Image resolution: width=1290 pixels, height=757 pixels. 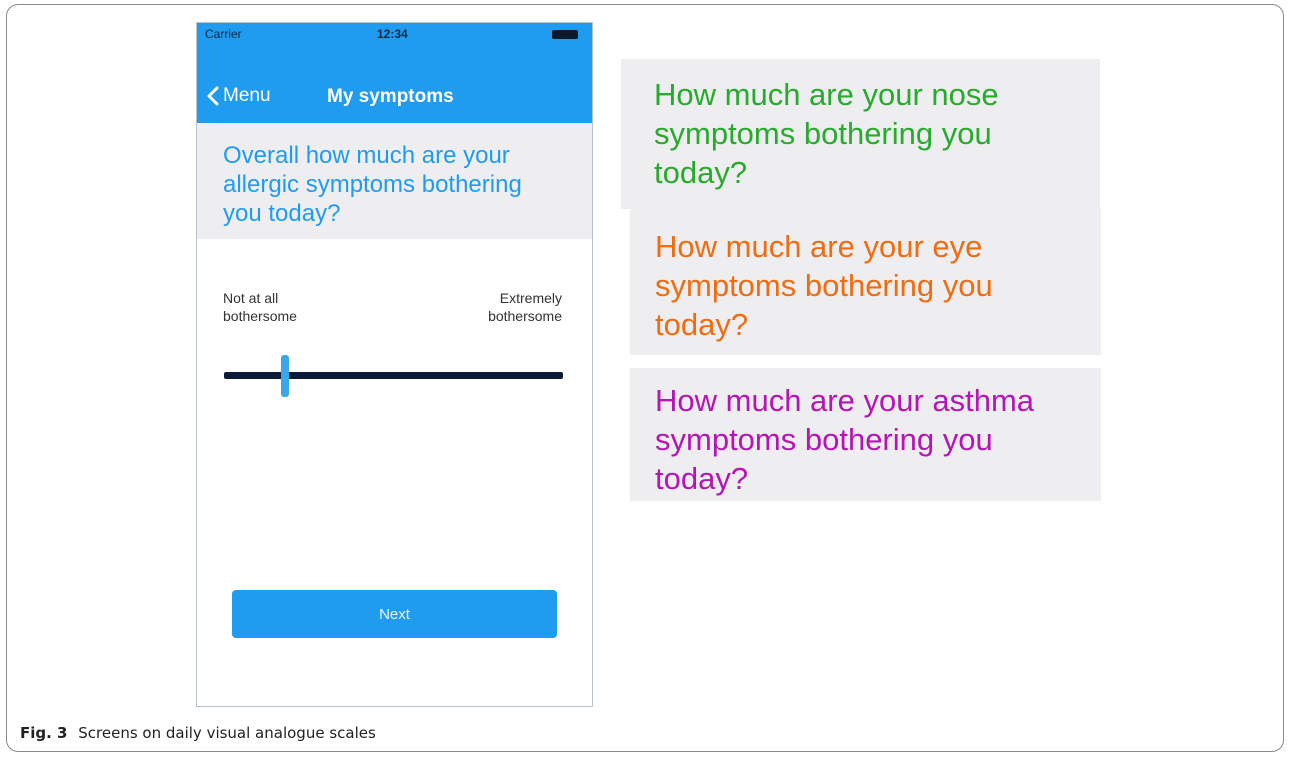 I want to click on chevron-left-icon, so click(x=213, y=96).